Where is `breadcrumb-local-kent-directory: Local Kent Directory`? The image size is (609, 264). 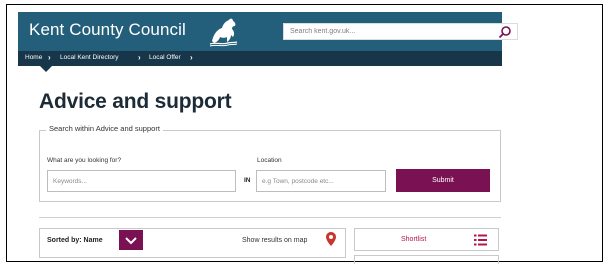
breadcrumb-local-kent-directory: Local Kent Directory is located at coordinates (89, 57).